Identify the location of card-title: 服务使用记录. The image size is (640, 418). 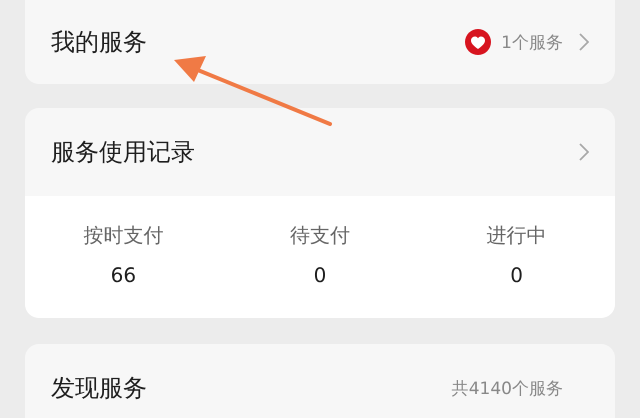
(123, 152).